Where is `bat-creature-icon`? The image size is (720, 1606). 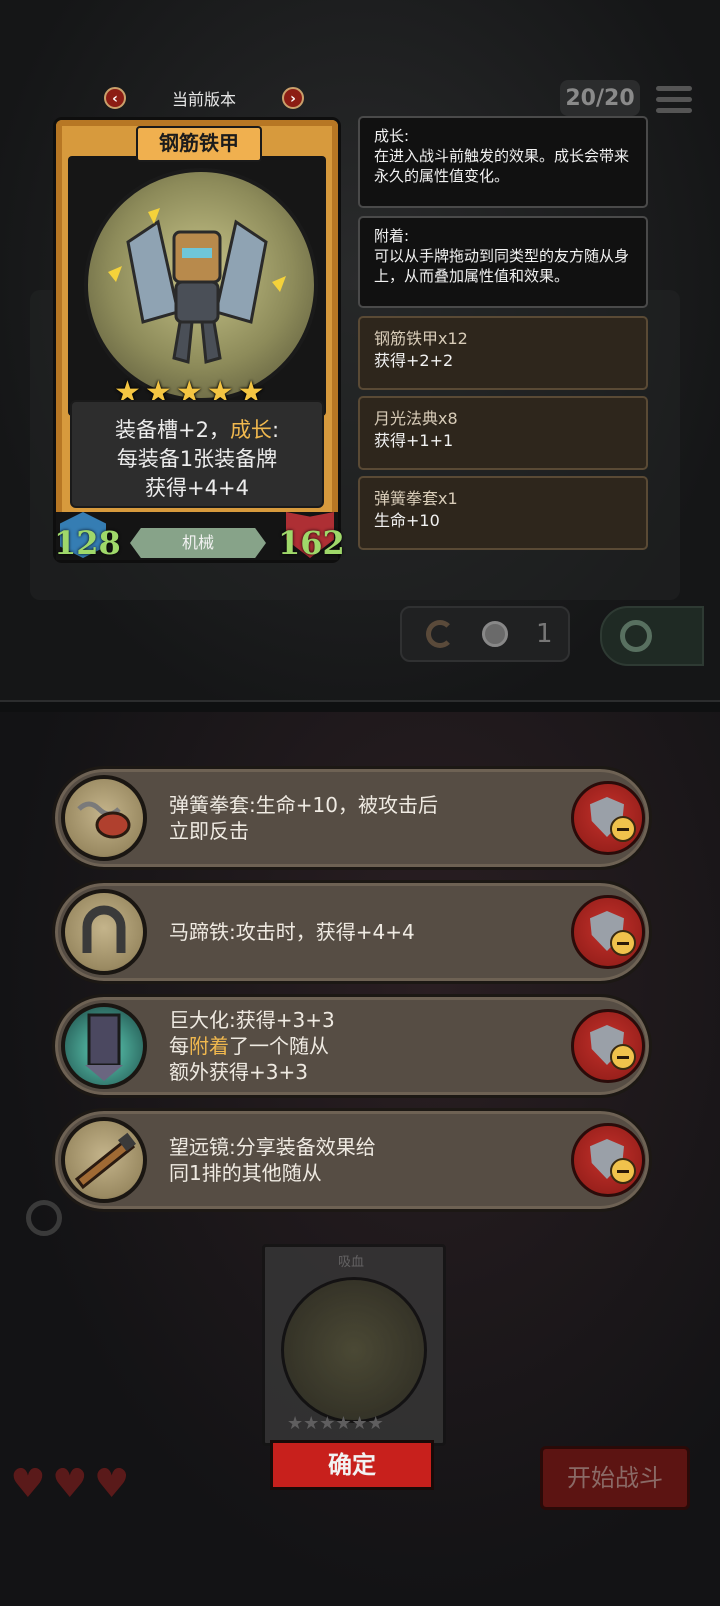 bat-creature-icon is located at coordinates (354, 1350).